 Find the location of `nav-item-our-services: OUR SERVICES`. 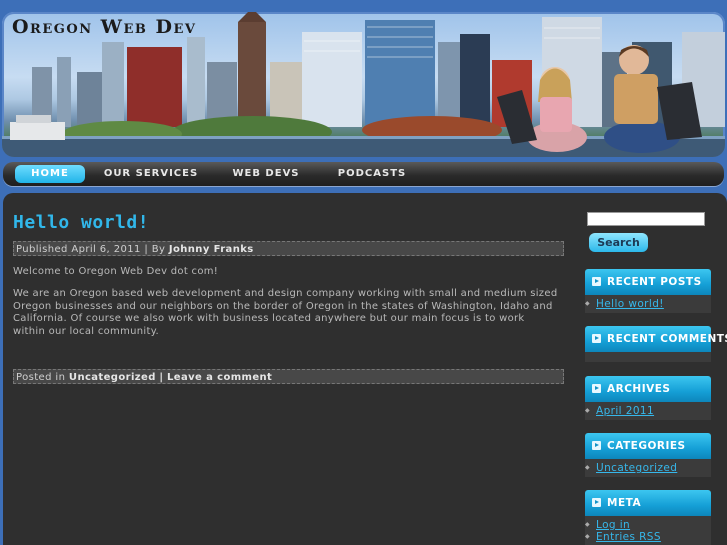

nav-item-our-services: OUR SERVICES is located at coordinates (151, 174).